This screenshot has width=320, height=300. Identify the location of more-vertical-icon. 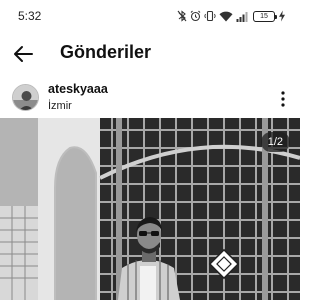
(283, 99).